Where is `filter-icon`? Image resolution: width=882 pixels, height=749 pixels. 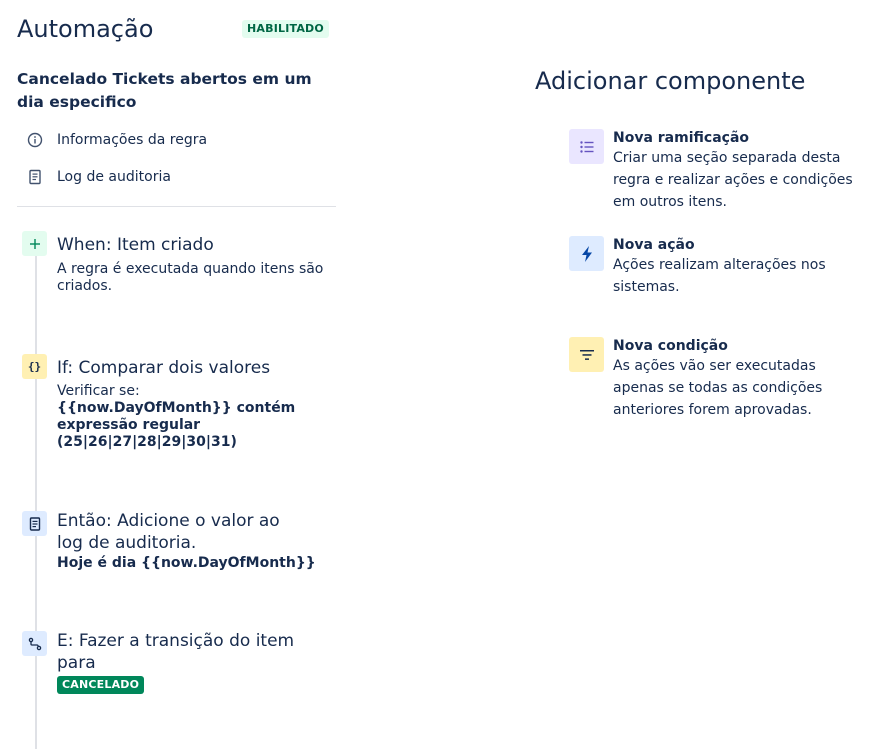 filter-icon is located at coordinates (586, 354).